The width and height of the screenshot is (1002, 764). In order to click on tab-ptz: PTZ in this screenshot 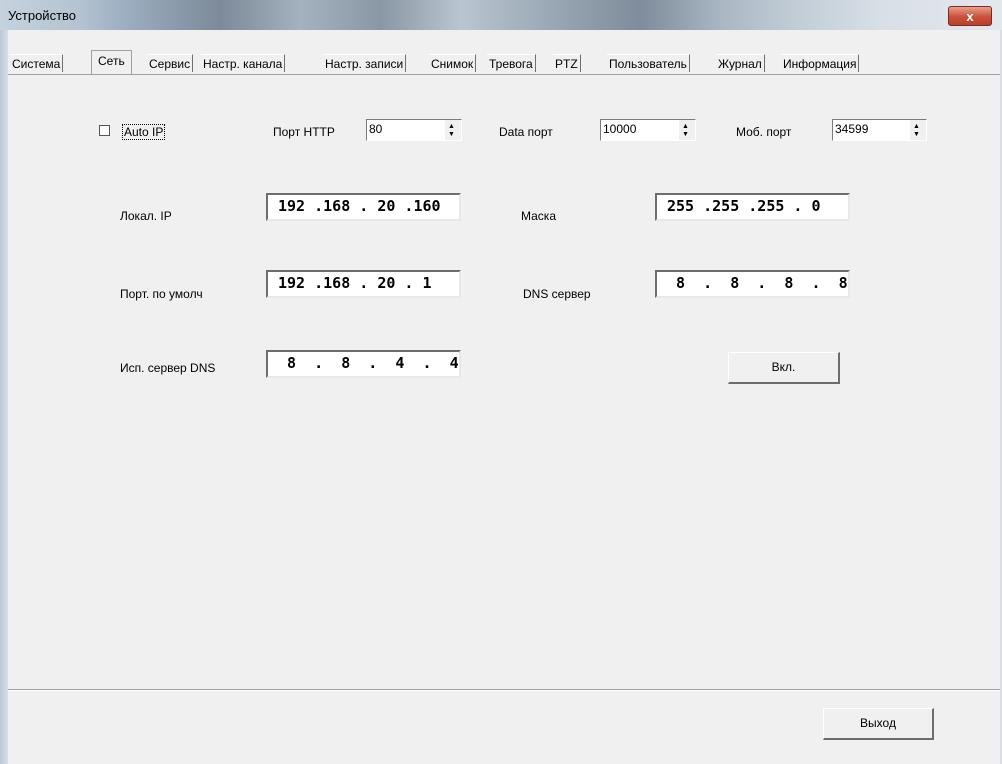, I will do `click(567, 63)`.